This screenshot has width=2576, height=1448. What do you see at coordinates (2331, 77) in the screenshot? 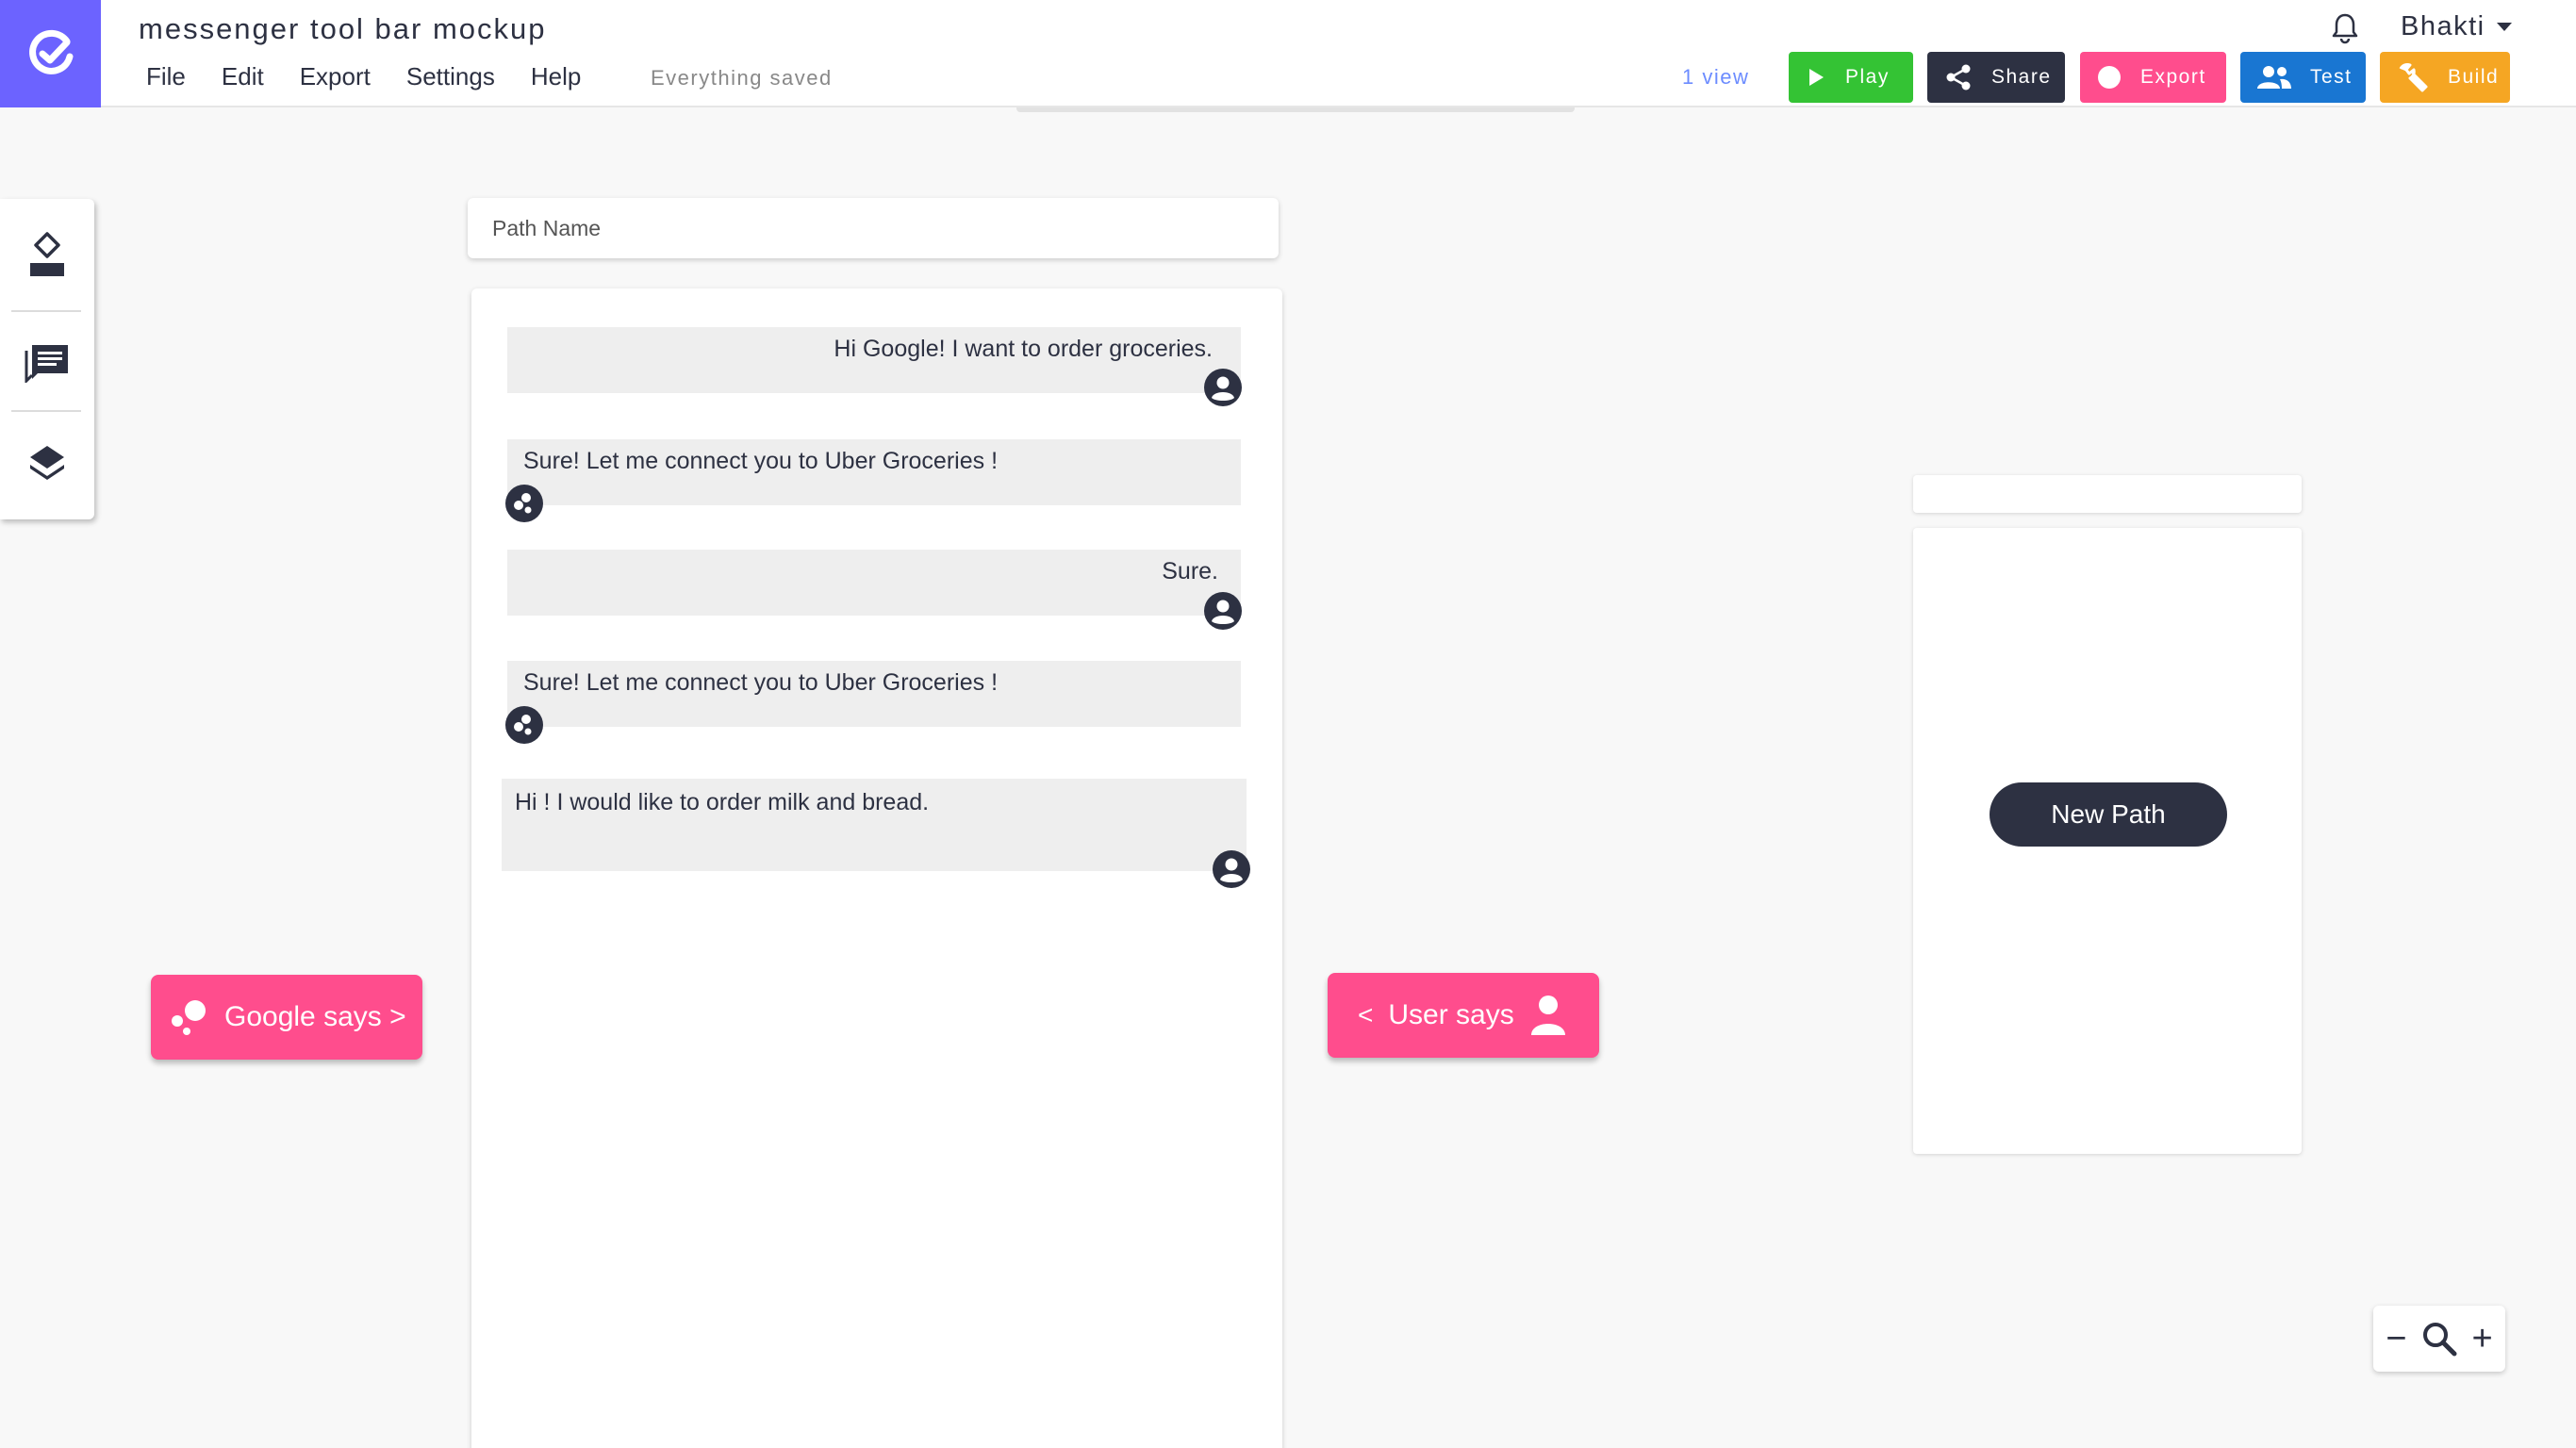
I see `test-label: Test` at bounding box center [2331, 77].